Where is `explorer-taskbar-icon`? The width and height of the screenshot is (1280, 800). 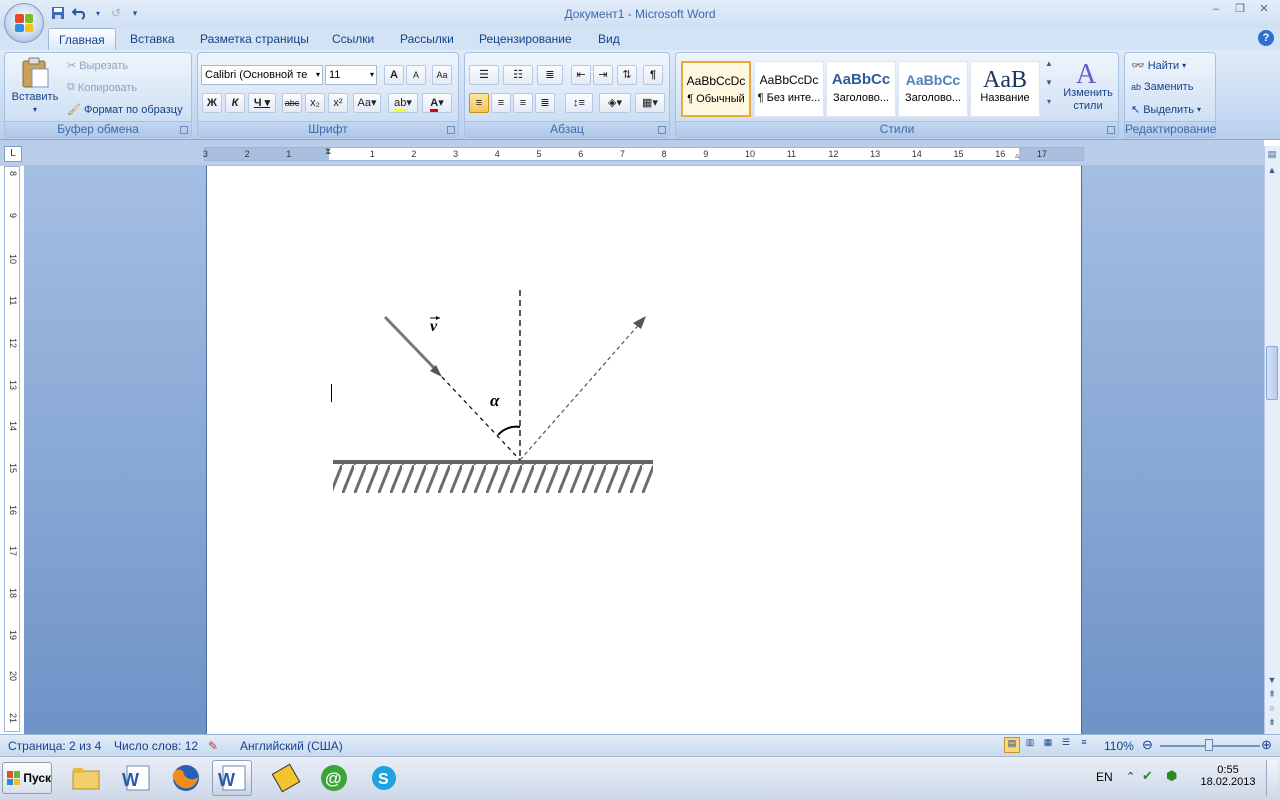 explorer-taskbar-icon is located at coordinates (86, 778).